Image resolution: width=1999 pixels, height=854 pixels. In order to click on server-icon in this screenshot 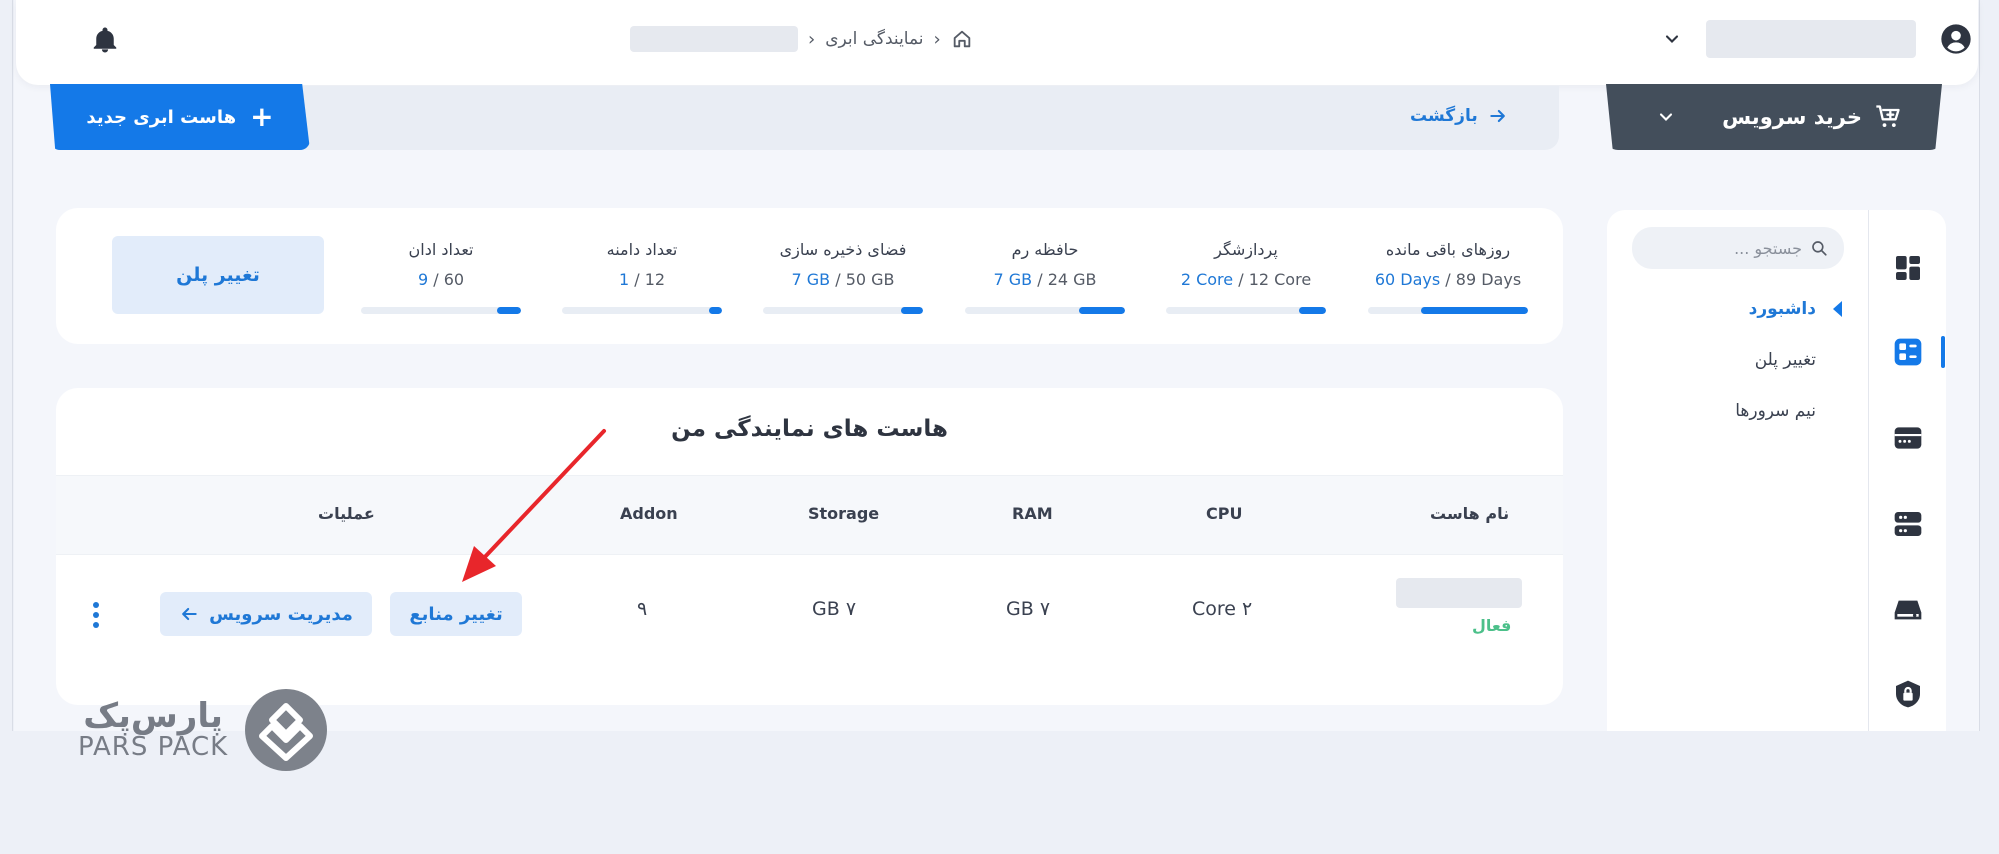, I will do `click(1908, 438)`.